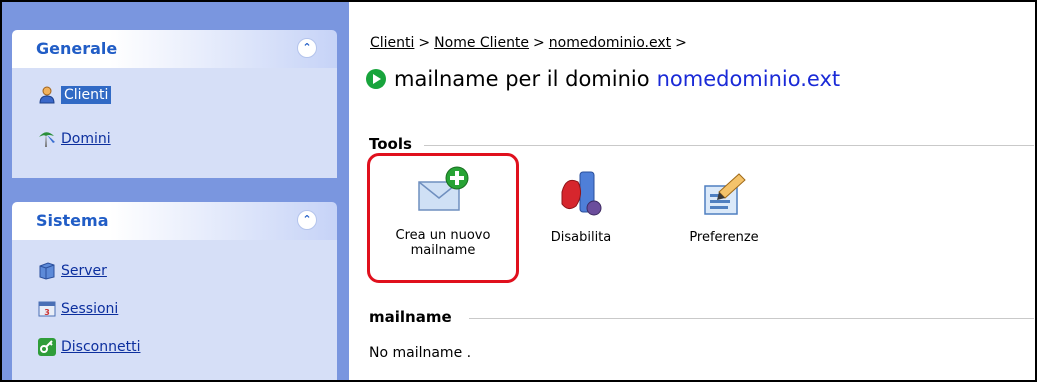 This screenshot has height=382, width=1037. Describe the element at coordinates (481, 43) in the screenshot. I see `breadcrumb-item-cliente: Nome Cliente` at that location.